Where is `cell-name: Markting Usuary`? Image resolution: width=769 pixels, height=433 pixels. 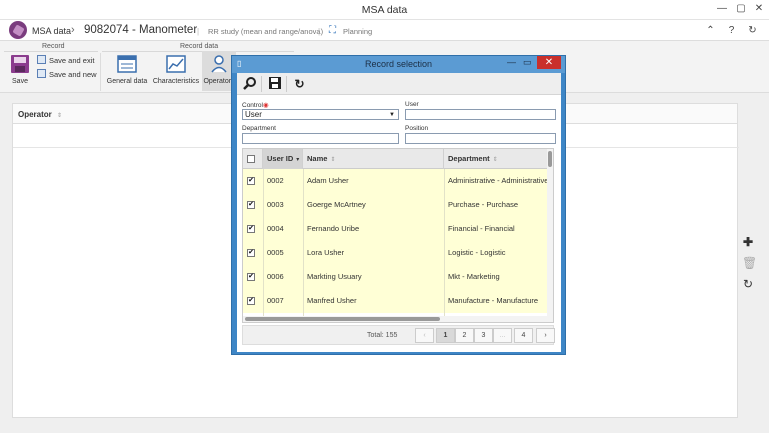
cell-name: Markting Usuary is located at coordinates (334, 276).